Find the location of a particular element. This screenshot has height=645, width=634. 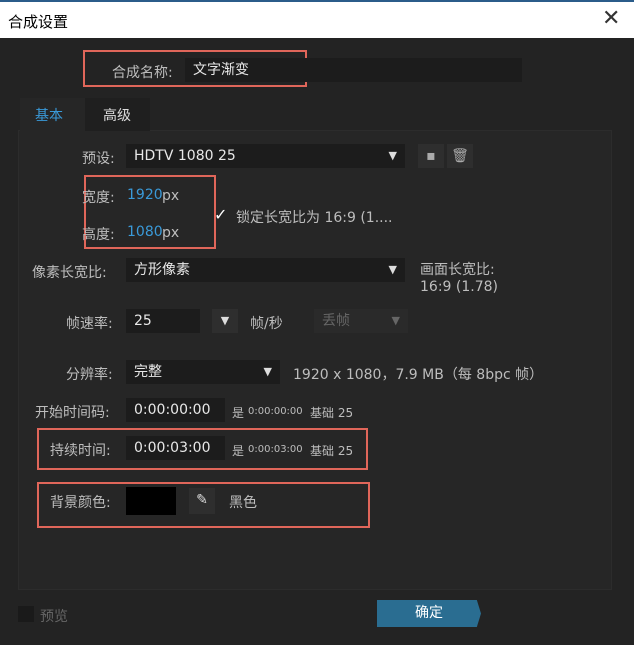

preview-label: 预览 is located at coordinates (54, 617).